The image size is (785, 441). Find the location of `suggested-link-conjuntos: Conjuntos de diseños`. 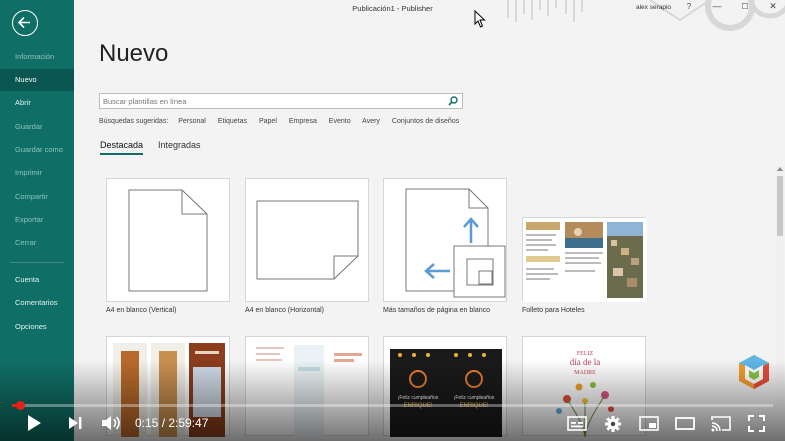

suggested-link-conjuntos: Conjuntos de diseños is located at coordinates (425, 121).